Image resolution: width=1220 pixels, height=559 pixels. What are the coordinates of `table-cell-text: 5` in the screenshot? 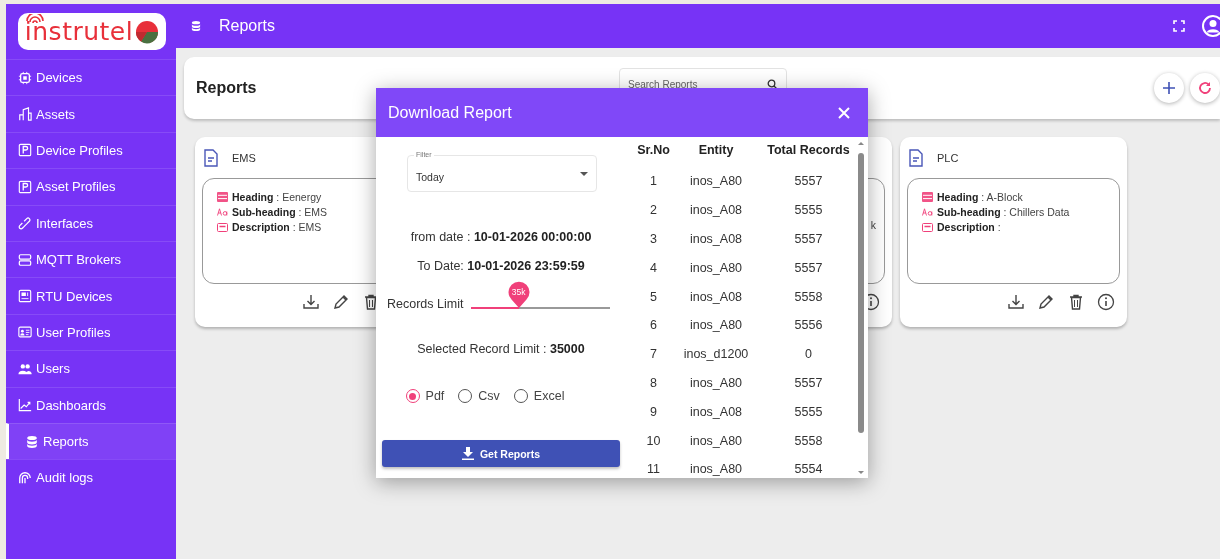 It's located at (653, 297).